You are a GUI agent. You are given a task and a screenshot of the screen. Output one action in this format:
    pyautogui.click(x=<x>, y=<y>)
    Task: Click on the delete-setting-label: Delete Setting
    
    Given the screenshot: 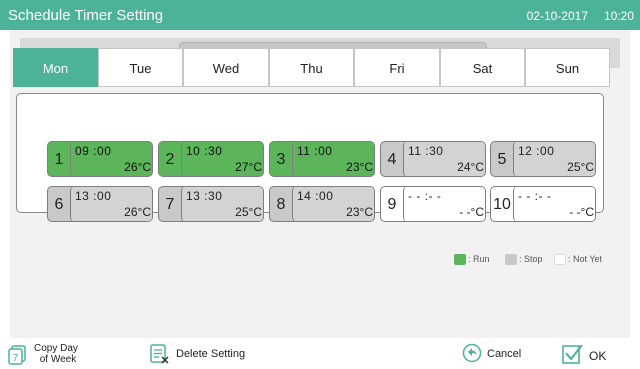 What is the action you would take?
    pyautogui.click(x=211, y=354)
    